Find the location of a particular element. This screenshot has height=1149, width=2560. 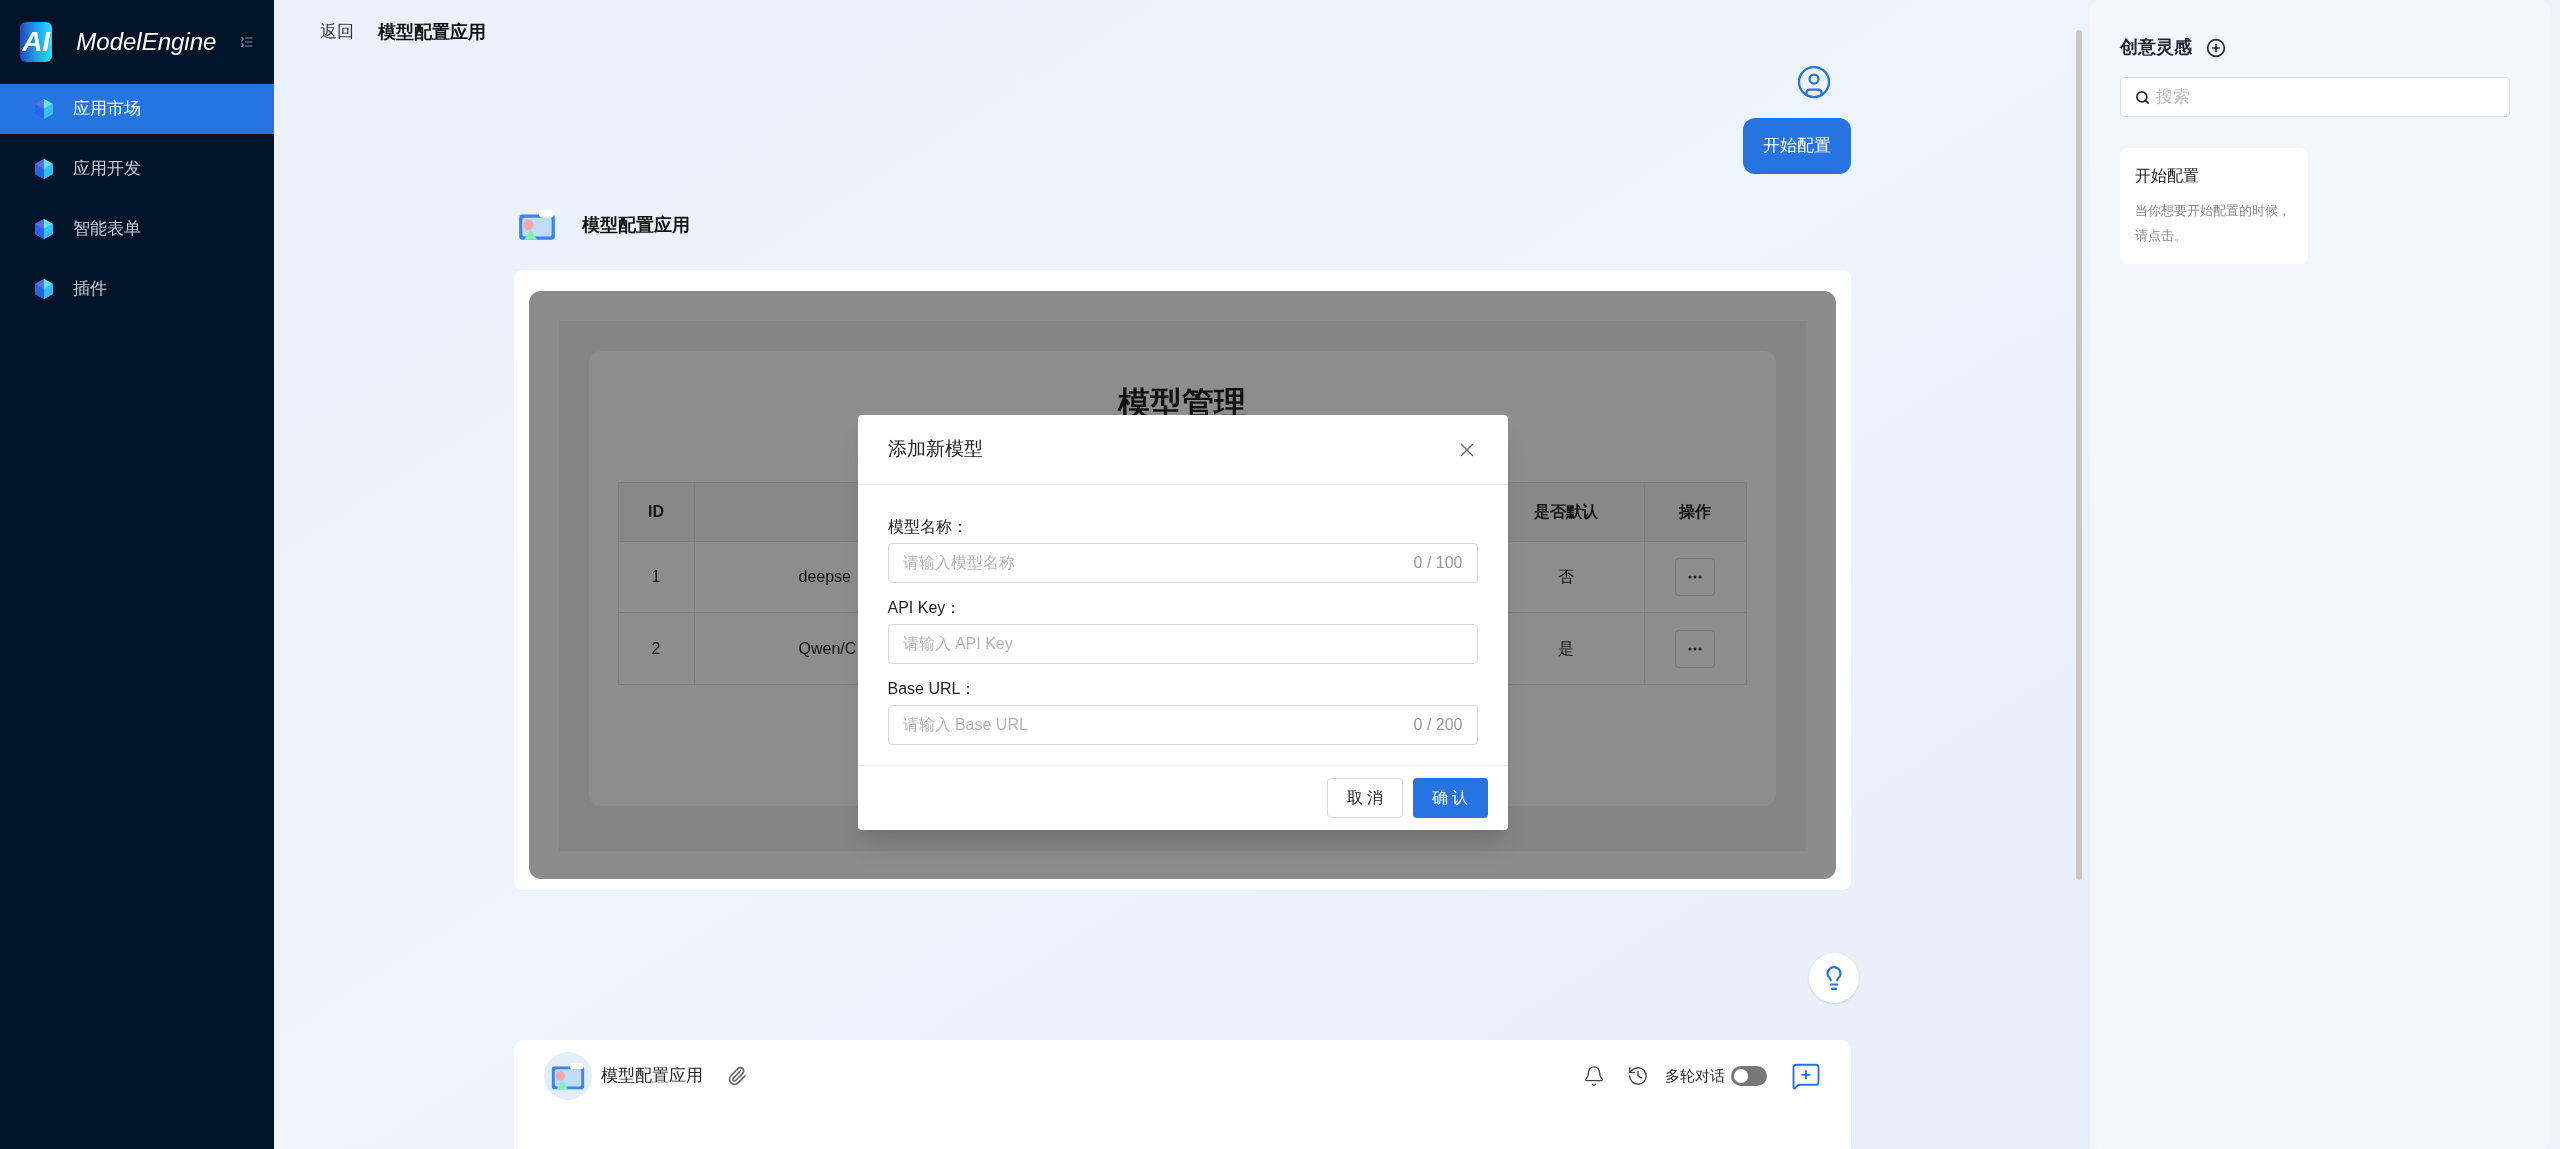

app-name: 模型配置应用 is located at coordinates (635, 225).